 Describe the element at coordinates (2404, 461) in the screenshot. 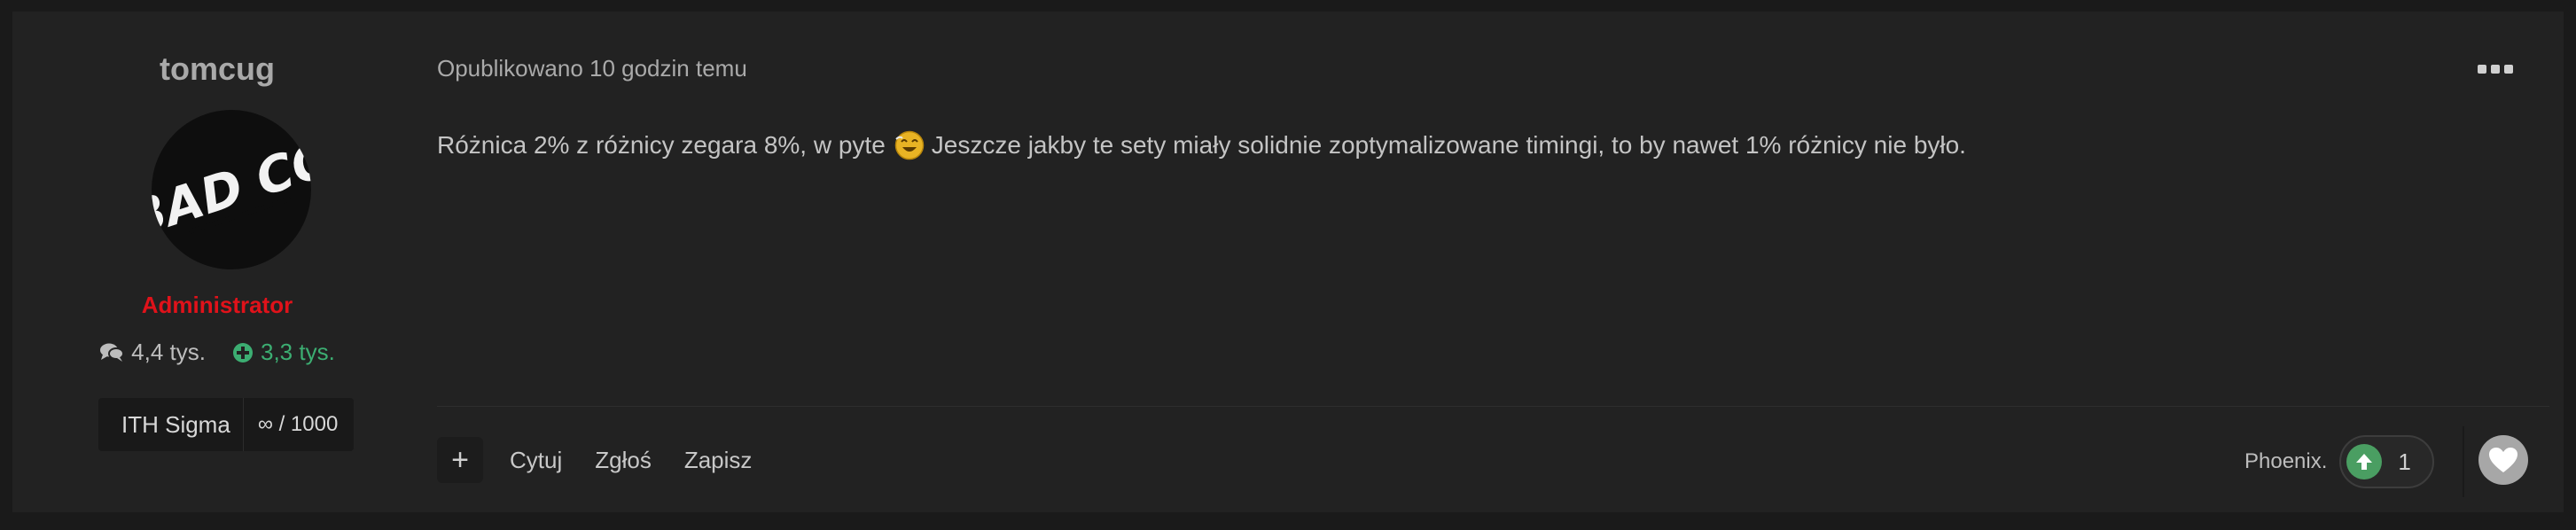

I see `reaction-count: 1` at that location.